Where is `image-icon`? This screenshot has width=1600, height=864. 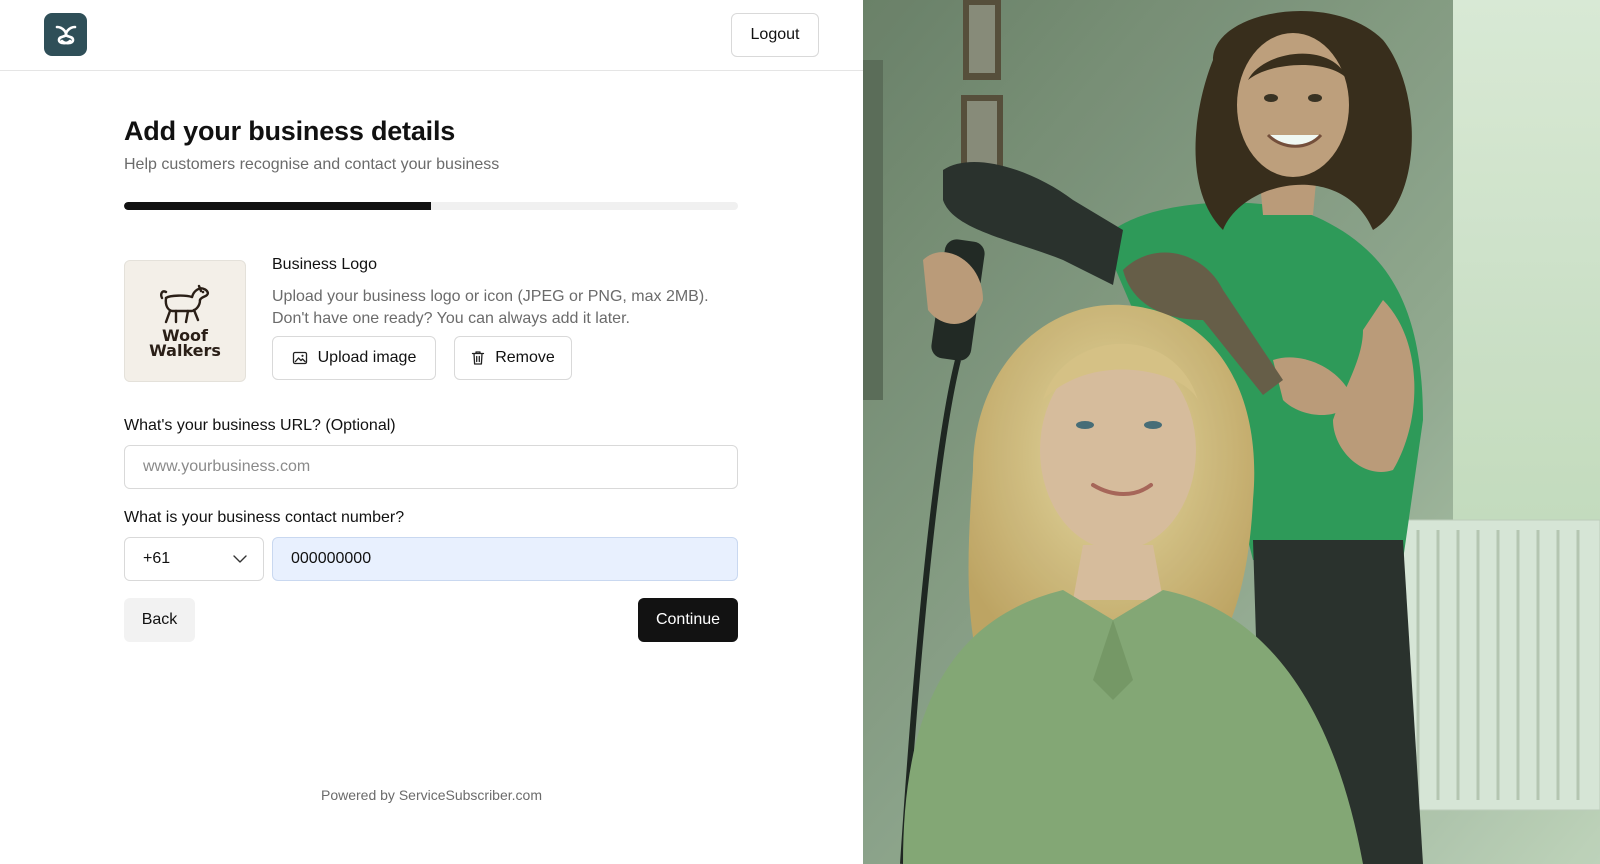
image-icon is located at coordinates (299, 358).